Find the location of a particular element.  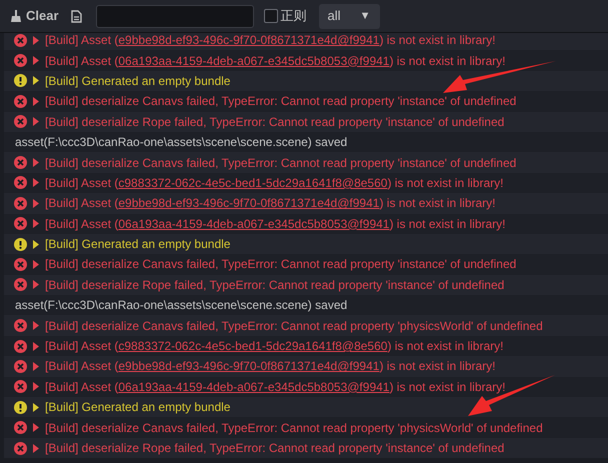

regex-checkbox is located at coordinates (271, 16).